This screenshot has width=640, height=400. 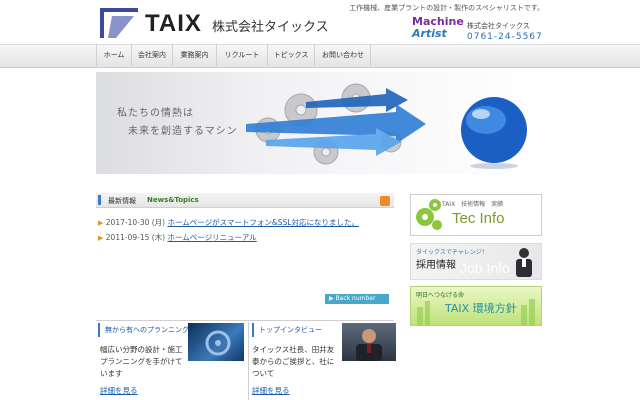 What do you see at coordinates (436, 265) in the screenshot?
I see `job-info-title: 採用情報` at bounding box center [436, 265].